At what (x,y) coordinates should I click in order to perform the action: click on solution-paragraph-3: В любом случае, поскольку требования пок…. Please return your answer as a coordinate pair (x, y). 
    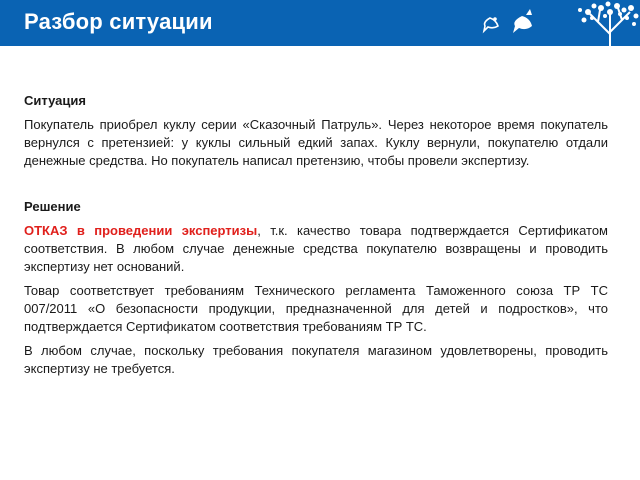
    Looking at the image, I should click on (316, 359).